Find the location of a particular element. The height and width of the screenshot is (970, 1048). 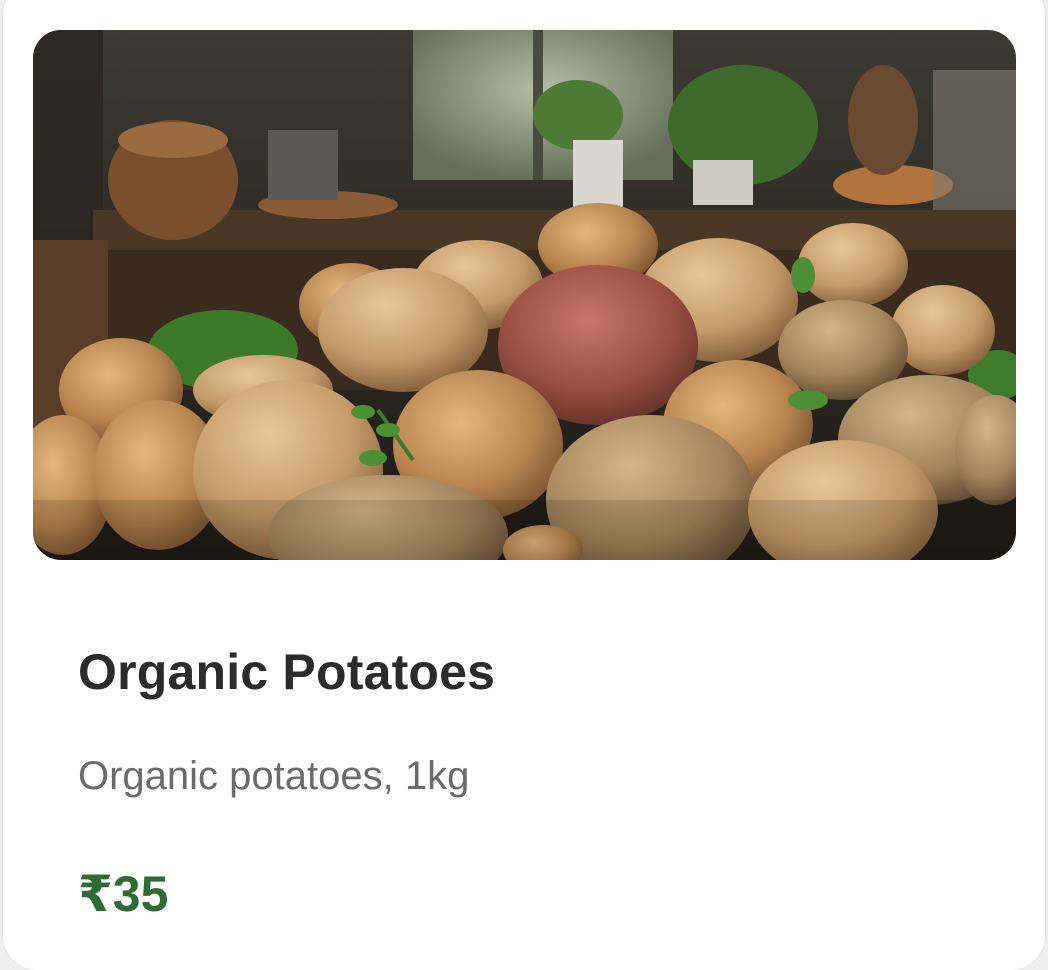

product-description: Organic potatoes, 1kg is located at coordinates (274, 776).